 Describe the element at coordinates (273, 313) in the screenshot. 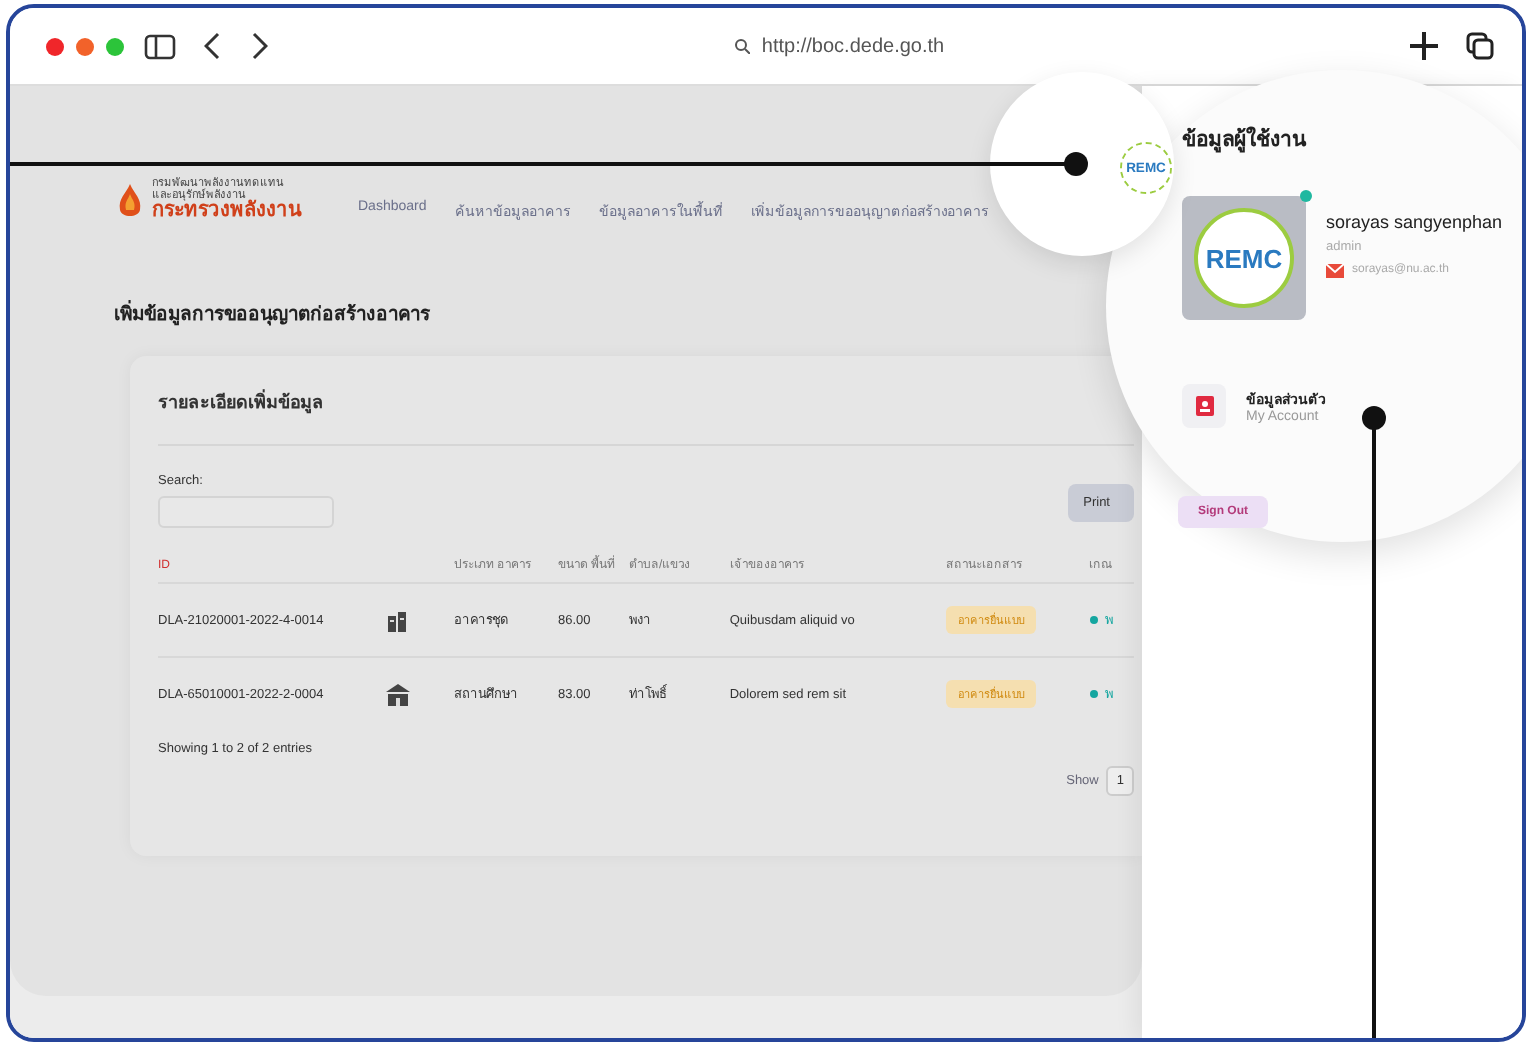

I see `page-title: เพิ่มข้อมูลการขออนุญาตก่อสร้างอาคาร` at that location.